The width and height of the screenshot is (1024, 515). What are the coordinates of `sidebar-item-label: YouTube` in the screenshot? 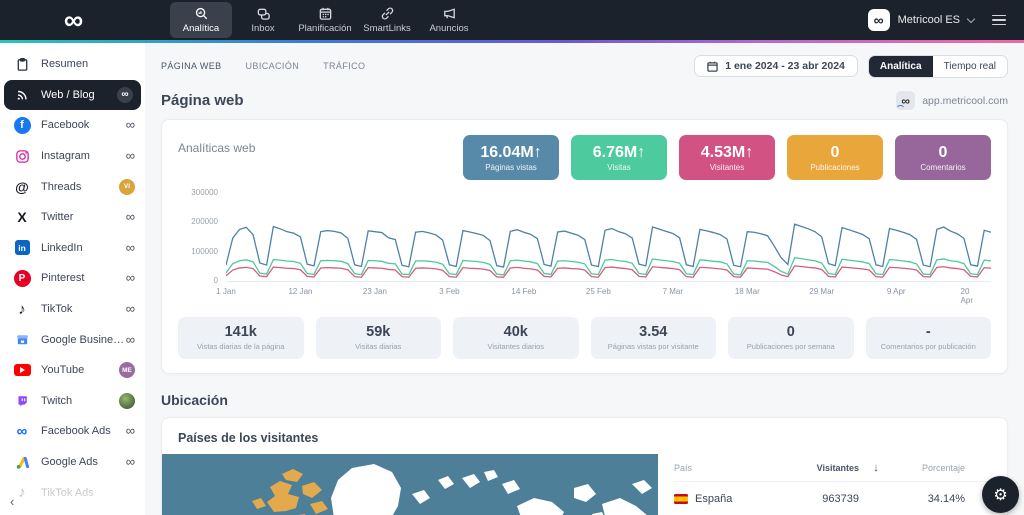 It's located at (63, 370).